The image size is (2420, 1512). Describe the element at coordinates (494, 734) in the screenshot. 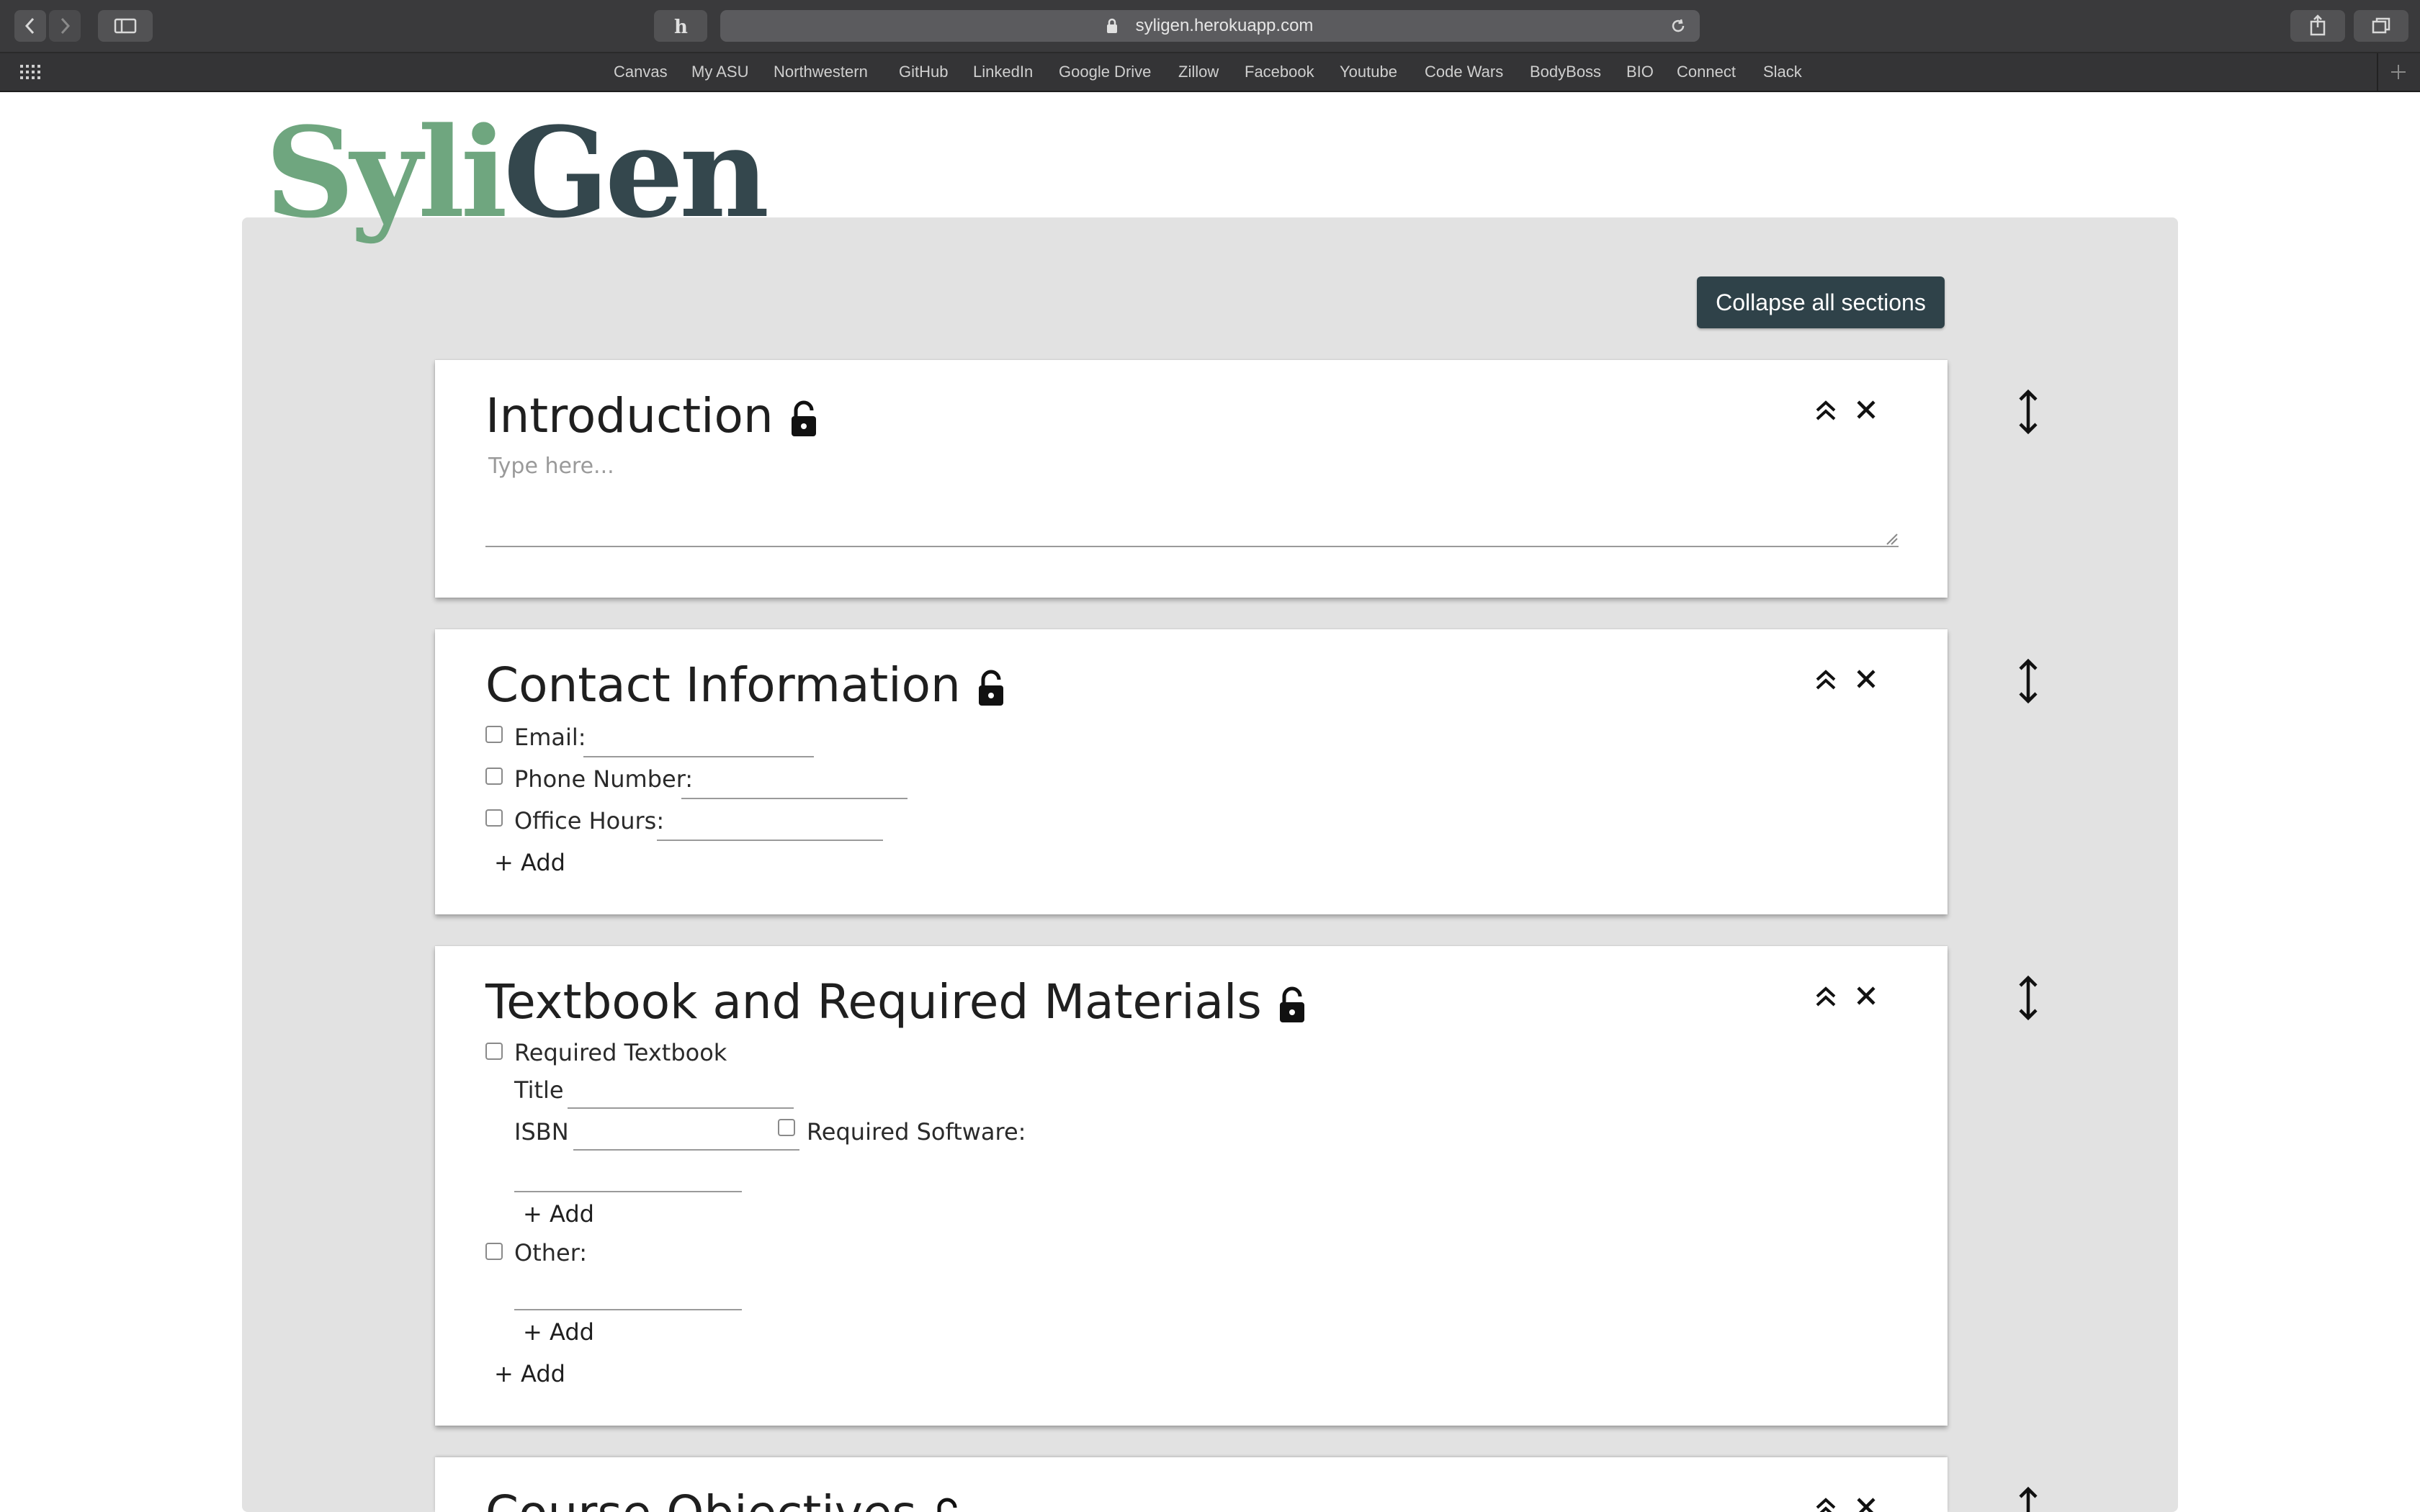

I see `email-checkbox` at that location.